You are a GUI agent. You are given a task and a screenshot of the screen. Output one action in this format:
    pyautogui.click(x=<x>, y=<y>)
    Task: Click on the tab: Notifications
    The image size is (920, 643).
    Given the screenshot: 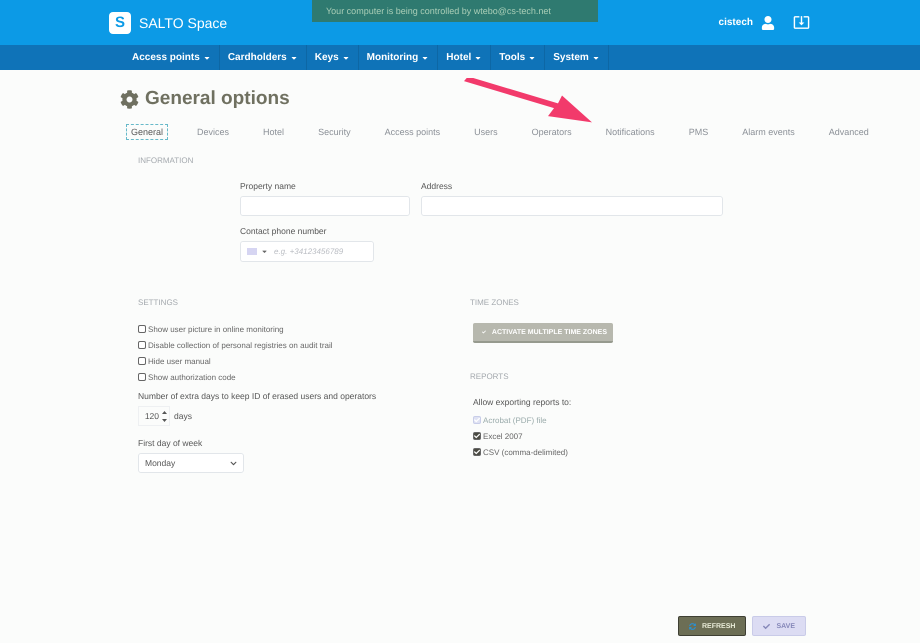 What is the action you would take?
    pyautogui.click(x=630, y=132)
    